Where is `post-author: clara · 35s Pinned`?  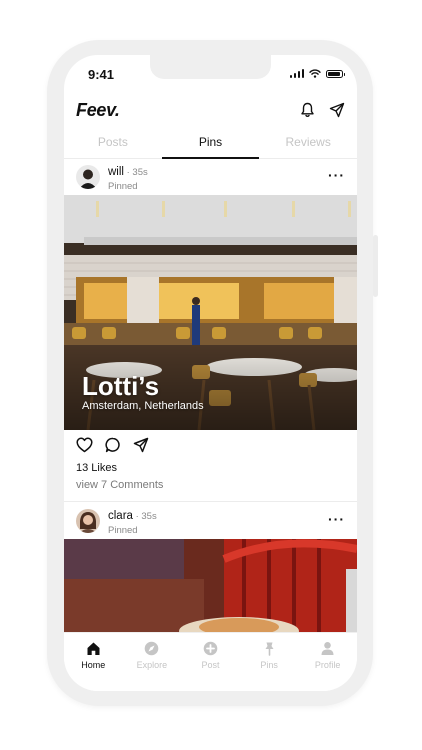
post-author: clara · 35s Pinned is located at coordinates (132, 521).